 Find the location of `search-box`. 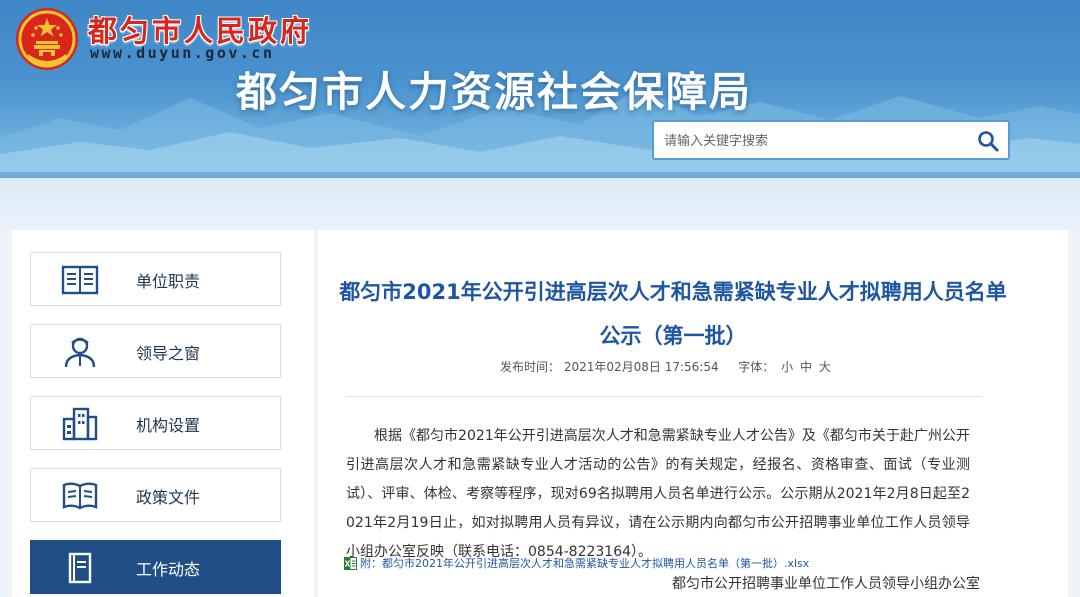

search-box is located at coordinates (831, 140).